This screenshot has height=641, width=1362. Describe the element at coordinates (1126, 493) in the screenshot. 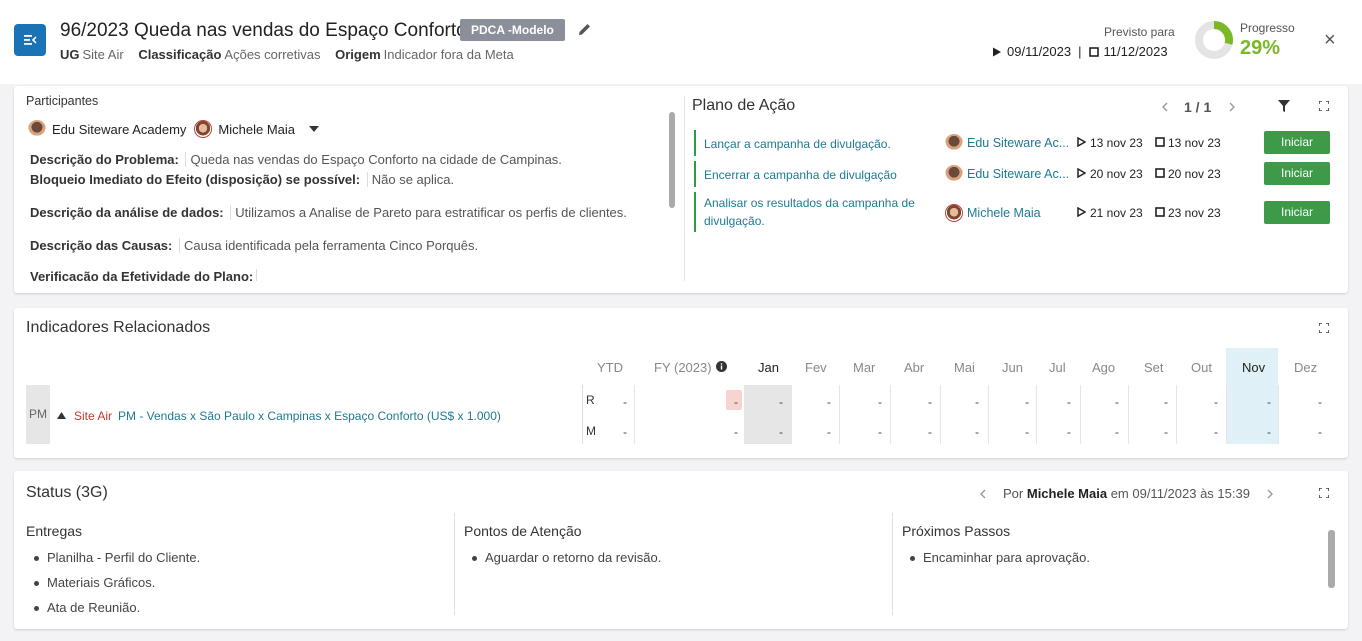

I see `status-author-line: Por Michele Maia em 09/11/2023 às 15:39` at that location.